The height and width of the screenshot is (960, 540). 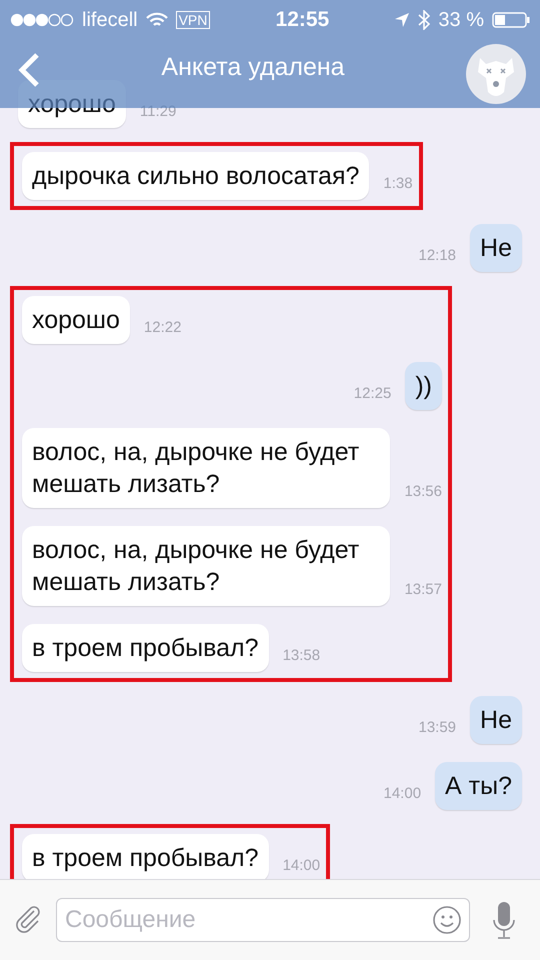 What do you see at coordinates (301, 656) in the screenshot?
I see `message-time: 13:58` at bounding box center [301, 656].